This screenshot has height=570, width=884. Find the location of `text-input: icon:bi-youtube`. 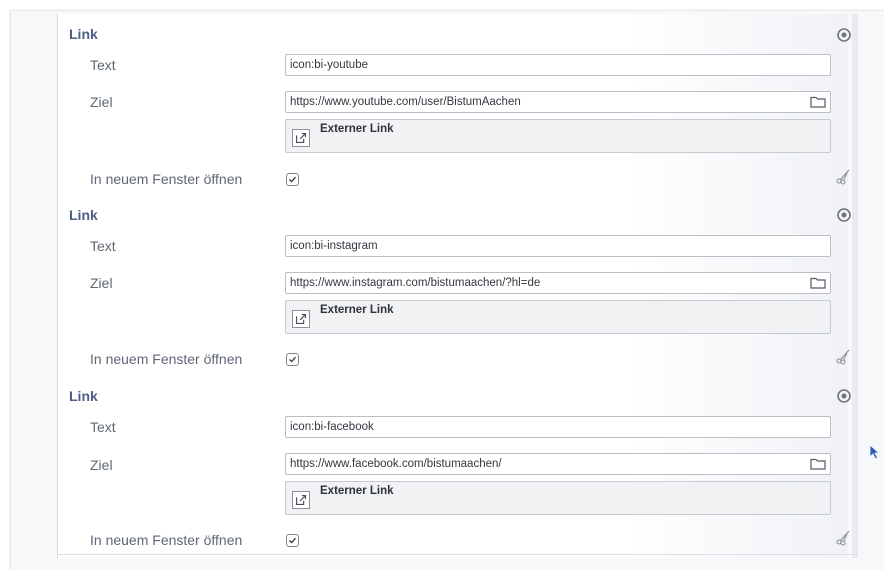

text-input: icon:bi-youtube is located at coordinates (558, 65).